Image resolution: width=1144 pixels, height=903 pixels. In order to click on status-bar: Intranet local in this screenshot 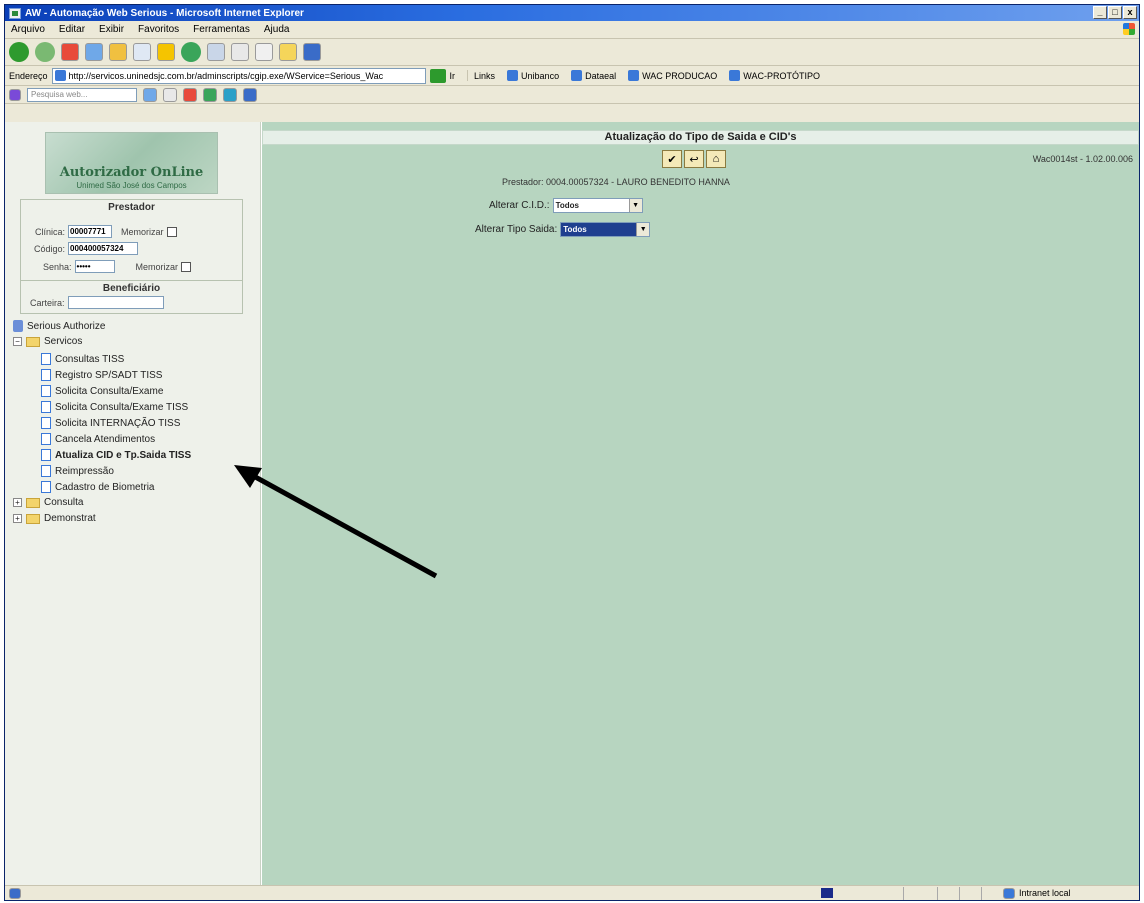, I will do `click(572, 892)`.